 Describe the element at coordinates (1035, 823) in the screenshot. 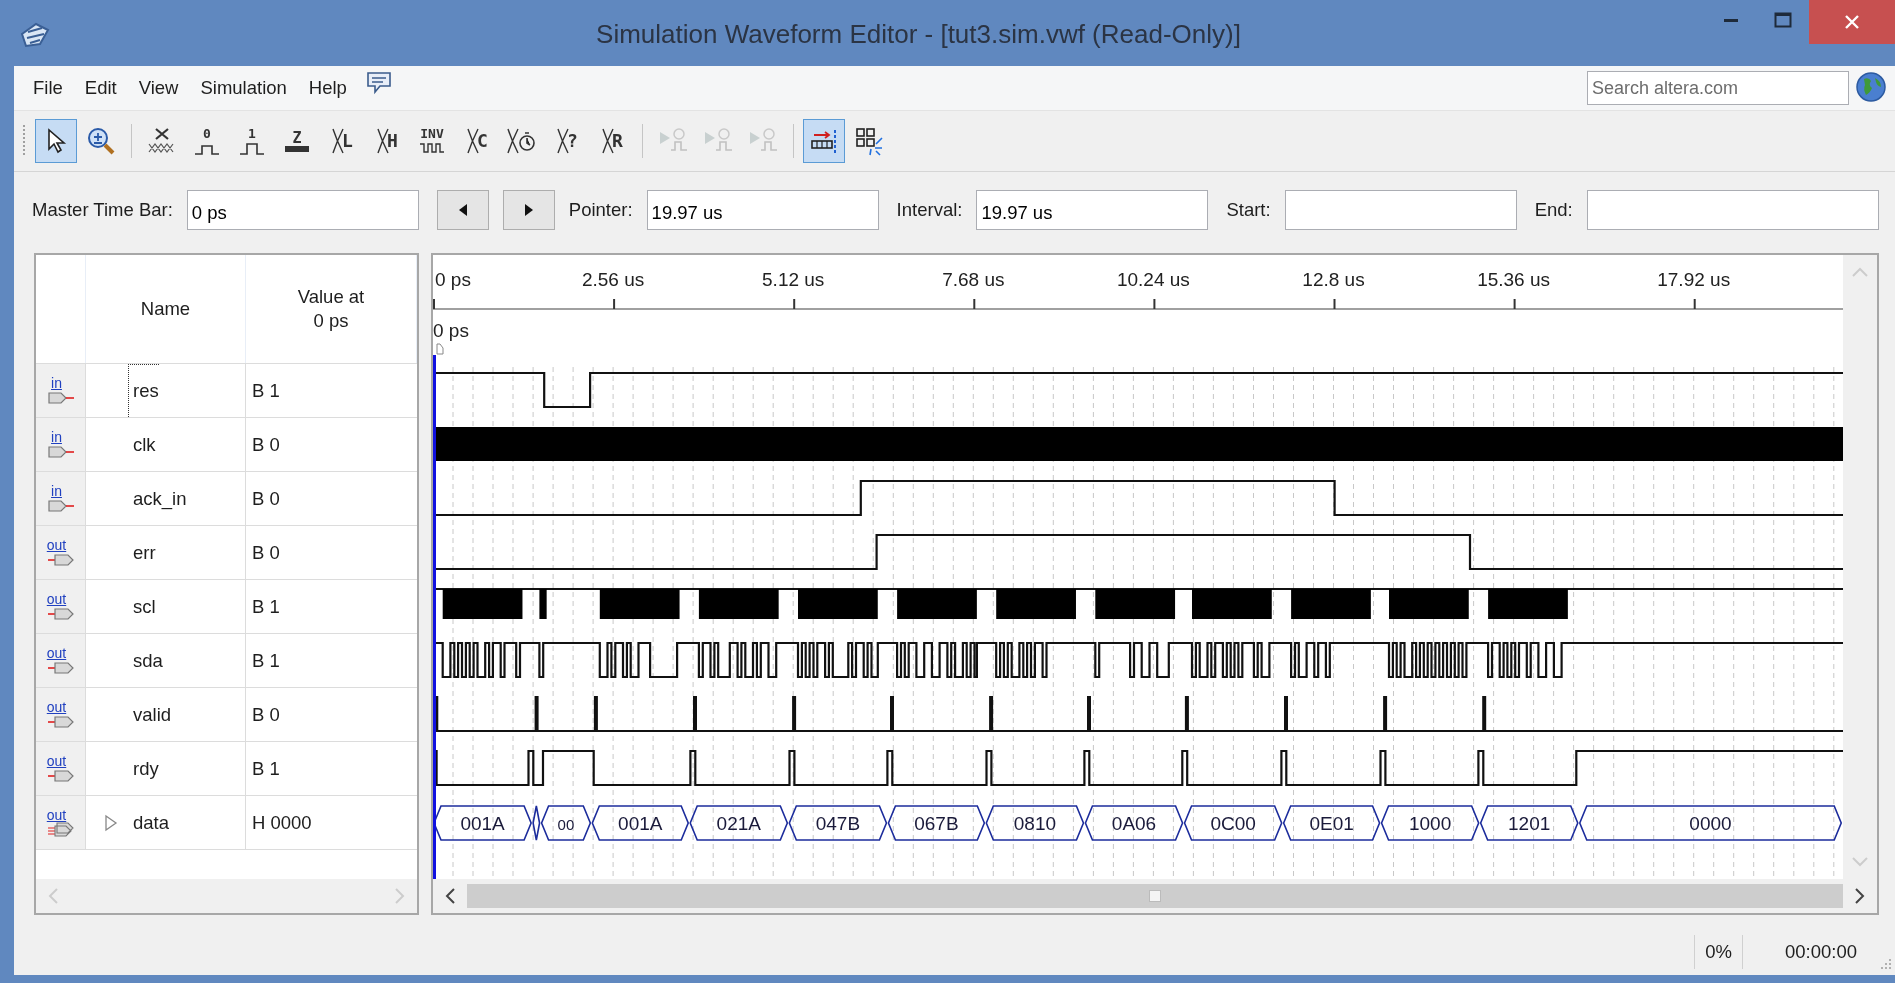

I see `bus-value: 0810` at that location.